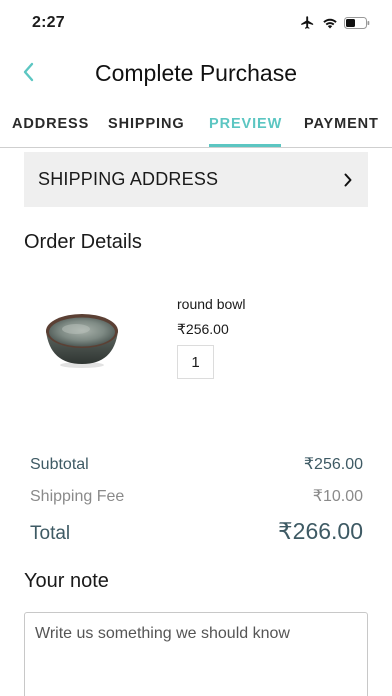 Image resolution: width=392 pixels, height=696 pixels. What do you see at coordinates (357, 22) in the screenshot?
I see `battery-icon` at bounding box center [357, 22].